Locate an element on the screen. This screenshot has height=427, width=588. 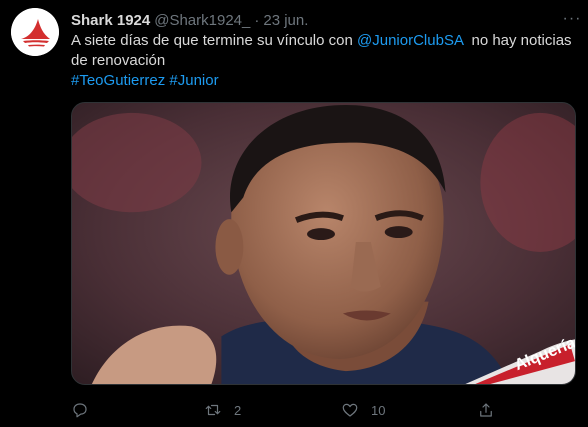
tweet-date: 23 jun. is located at coordinates (285, 20).